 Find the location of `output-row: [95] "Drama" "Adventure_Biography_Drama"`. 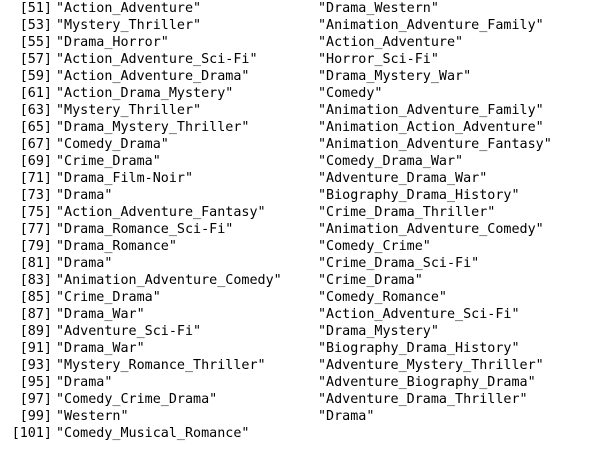

output-row: [95] "Drama" "Adventure_Biography_Drama" is located at coordinates (269, 382).